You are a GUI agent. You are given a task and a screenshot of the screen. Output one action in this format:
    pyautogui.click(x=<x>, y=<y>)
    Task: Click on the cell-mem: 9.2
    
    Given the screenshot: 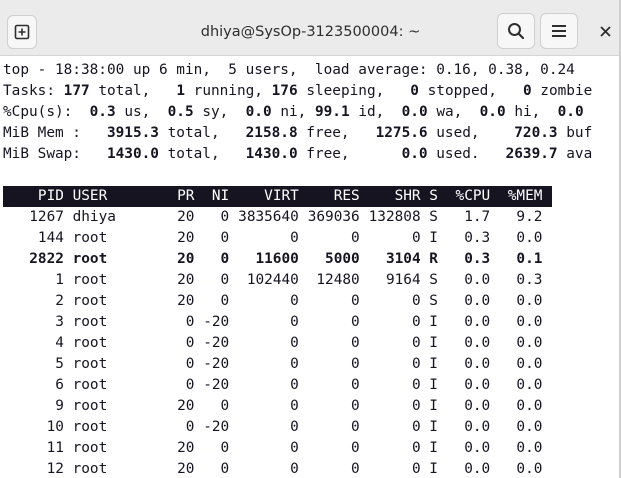 What is the action you would take?
    pyautogui.click(x=529, y=217)
    